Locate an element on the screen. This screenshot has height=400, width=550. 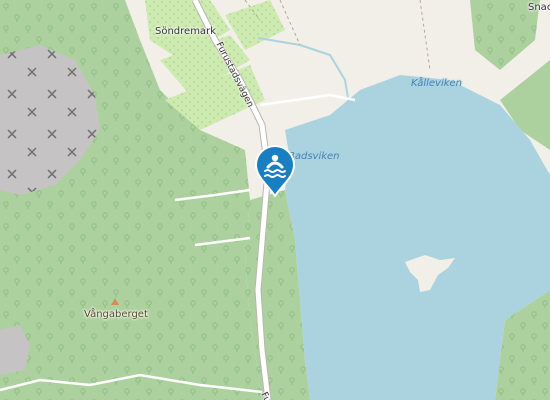
peak-label-vangaberget: Vångaberget is located at coordinates (116, 314).